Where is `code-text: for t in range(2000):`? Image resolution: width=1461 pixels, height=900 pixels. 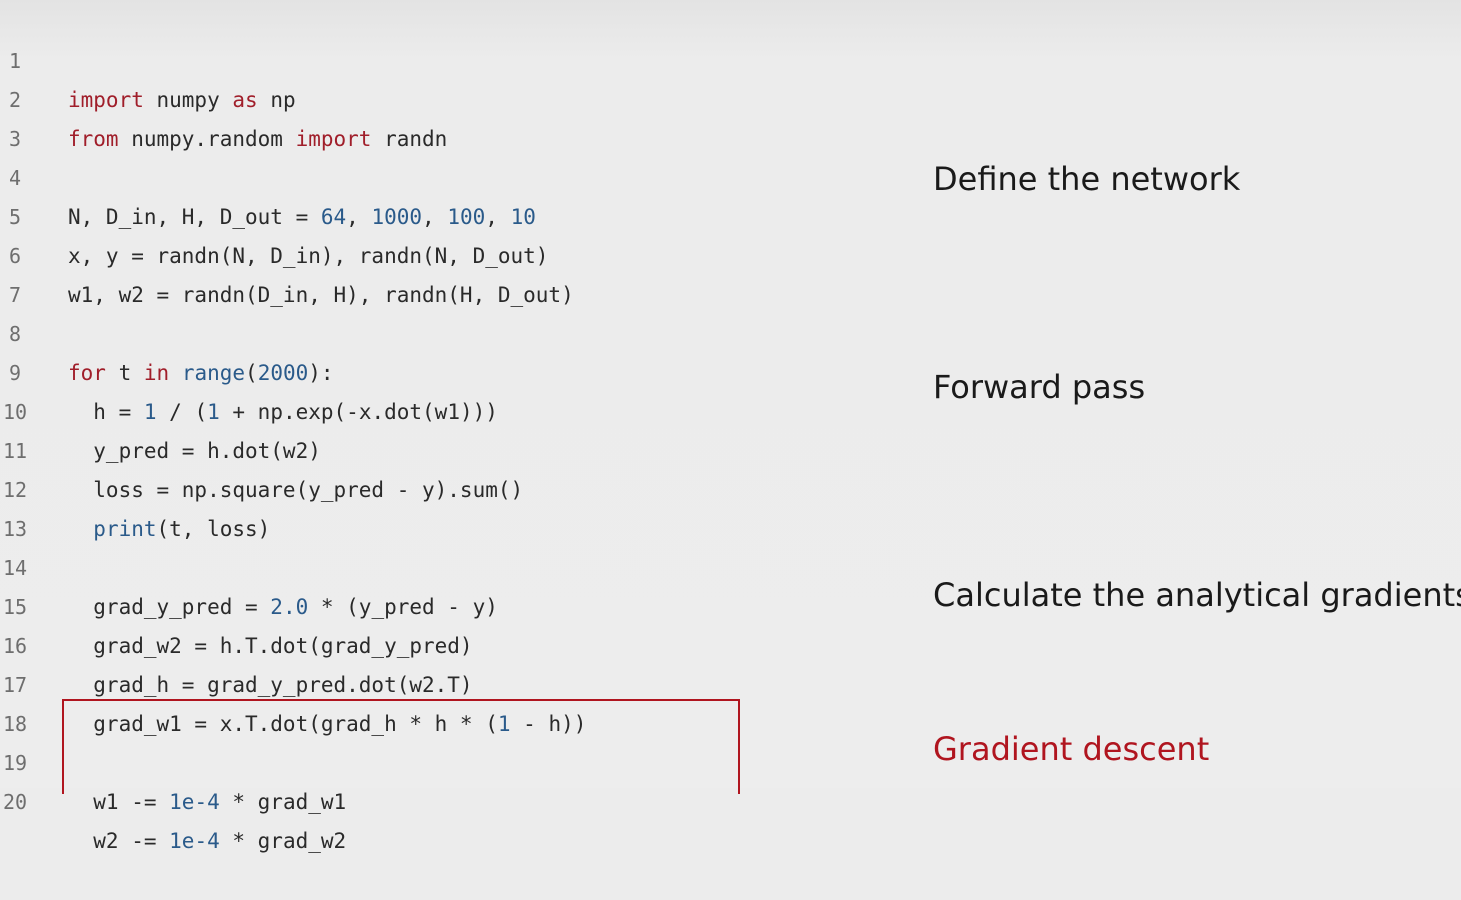 code-text: for t in range(2000): is located at coordinates (201, 373).